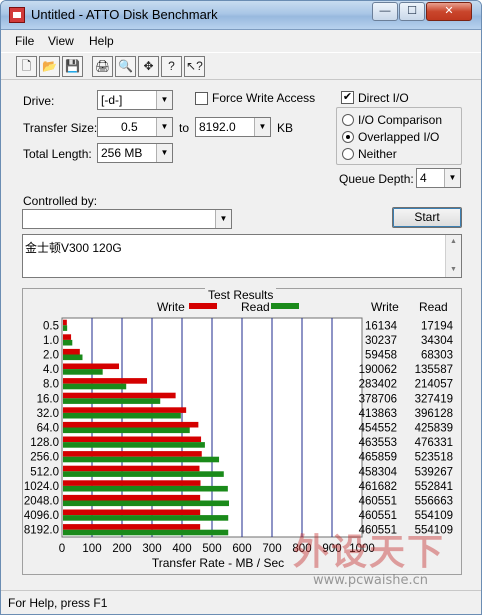 This screenshot has width=482, height=615. I want to click on read-value: 539267, so click(434, 472).